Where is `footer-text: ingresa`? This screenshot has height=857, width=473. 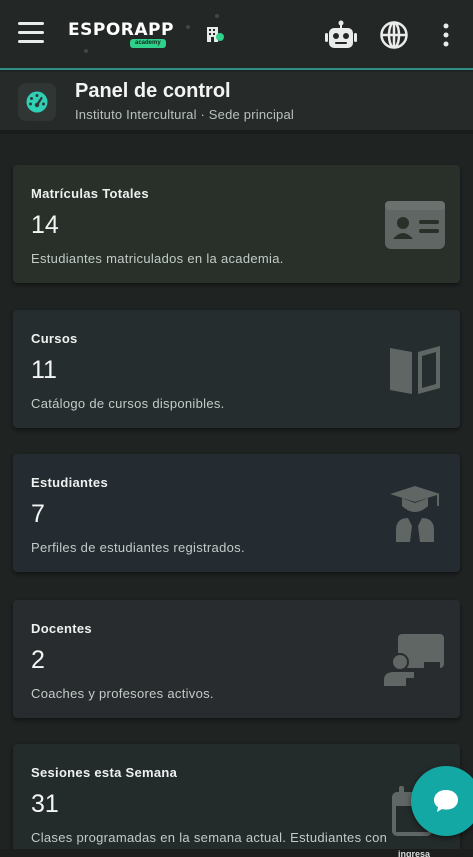 footer-text: ingresa is located at coordinates (414, 853).